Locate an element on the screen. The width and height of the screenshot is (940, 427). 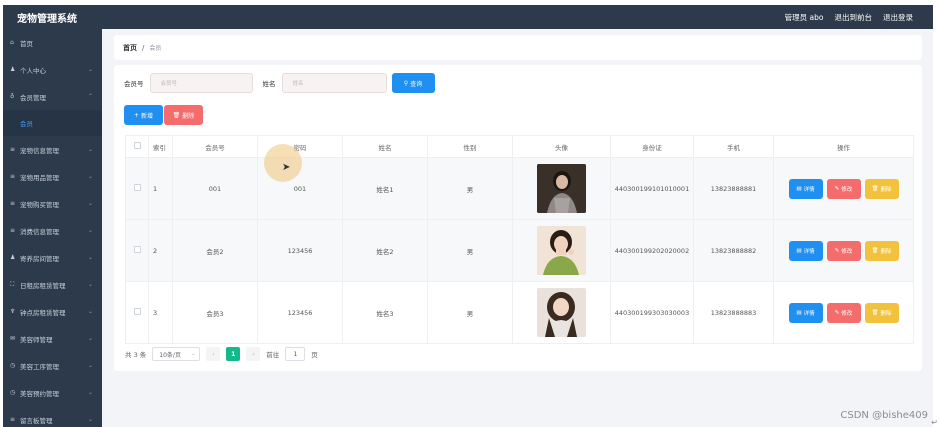
mail-icon: ✉ is located at coordinates (13, 338).